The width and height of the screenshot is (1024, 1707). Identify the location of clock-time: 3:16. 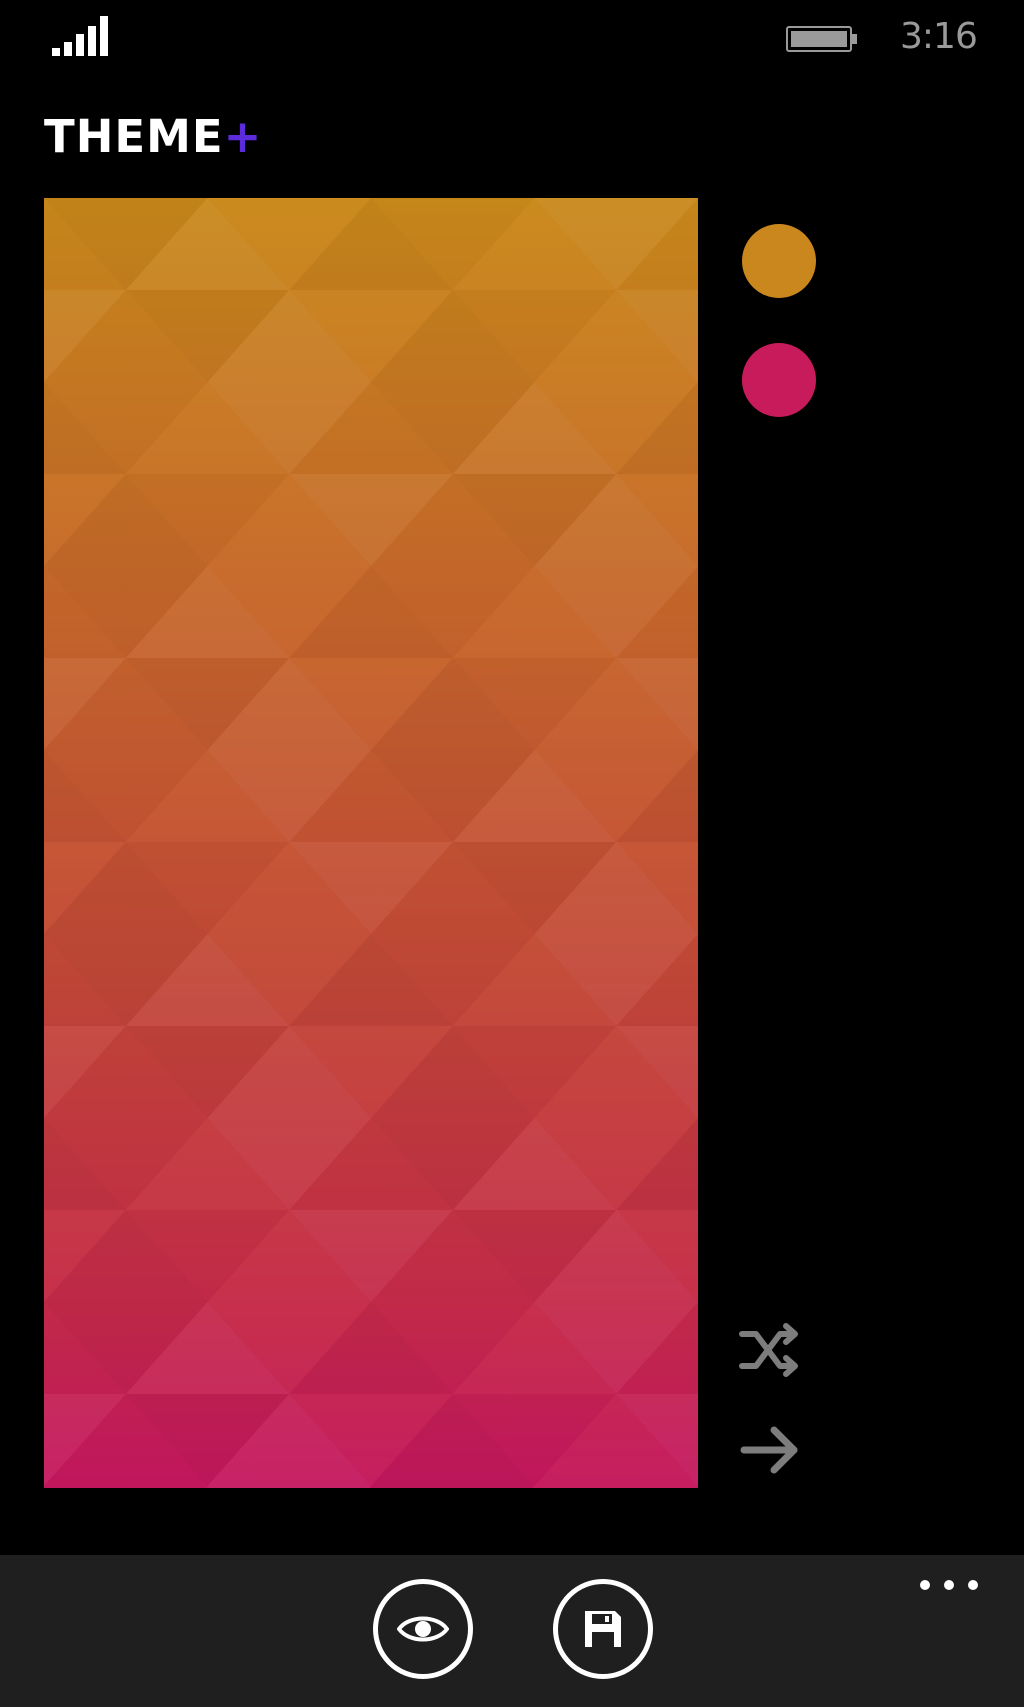
(939, 36).